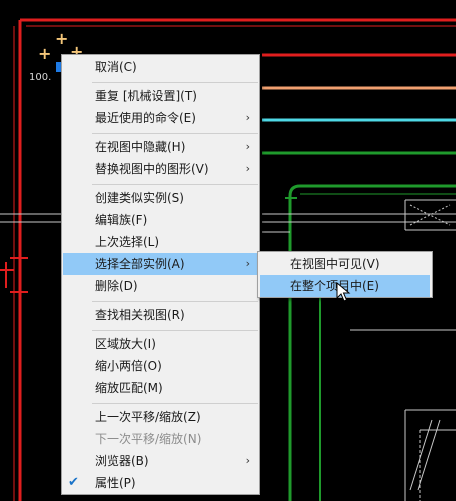 Image resolution: width=456 pixels, height=501 pixels. What do you see at coordinates (121, 220) in the screenshot?
I see `menu-item-label: 编辑族(F)` at bounding box center [121, 220].